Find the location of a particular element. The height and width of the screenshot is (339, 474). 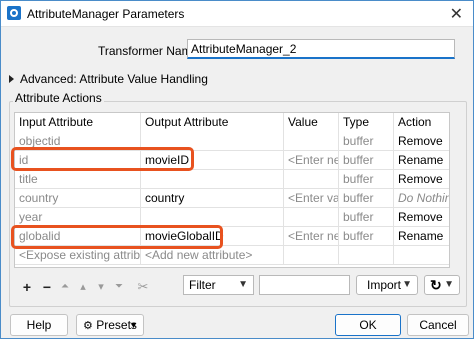

import-button: Import ▼ is located at coordinates (387, 285).